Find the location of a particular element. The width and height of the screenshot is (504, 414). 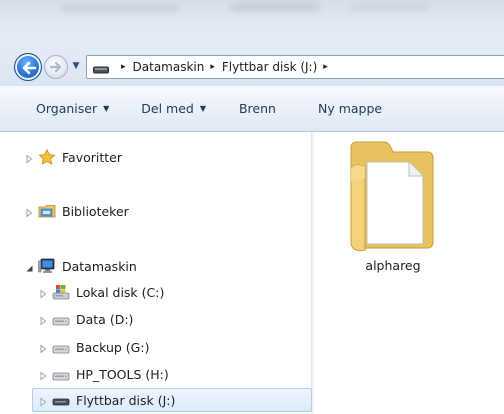

tree-item-libraries: Biblioteker is located at coordinates (76, 211).